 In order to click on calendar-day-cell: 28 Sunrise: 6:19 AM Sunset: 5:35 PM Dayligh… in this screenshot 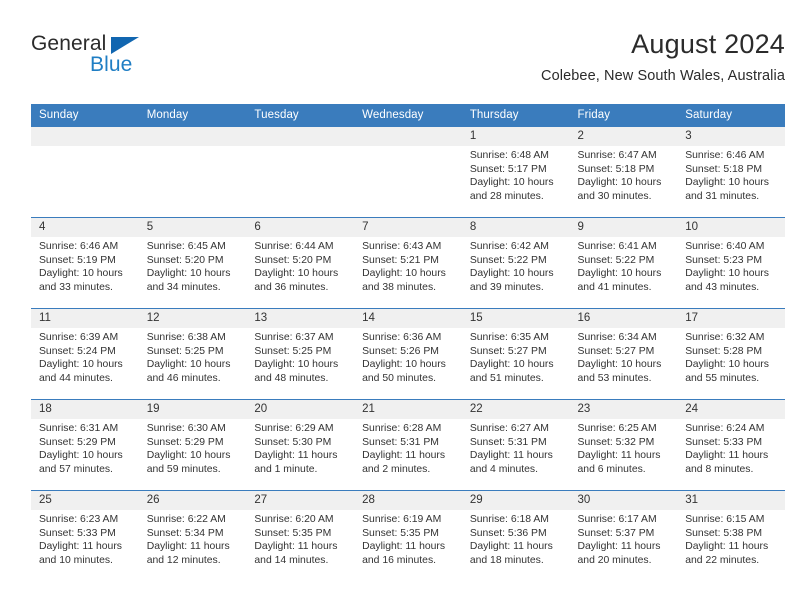, I will do `click(408, 535)`.